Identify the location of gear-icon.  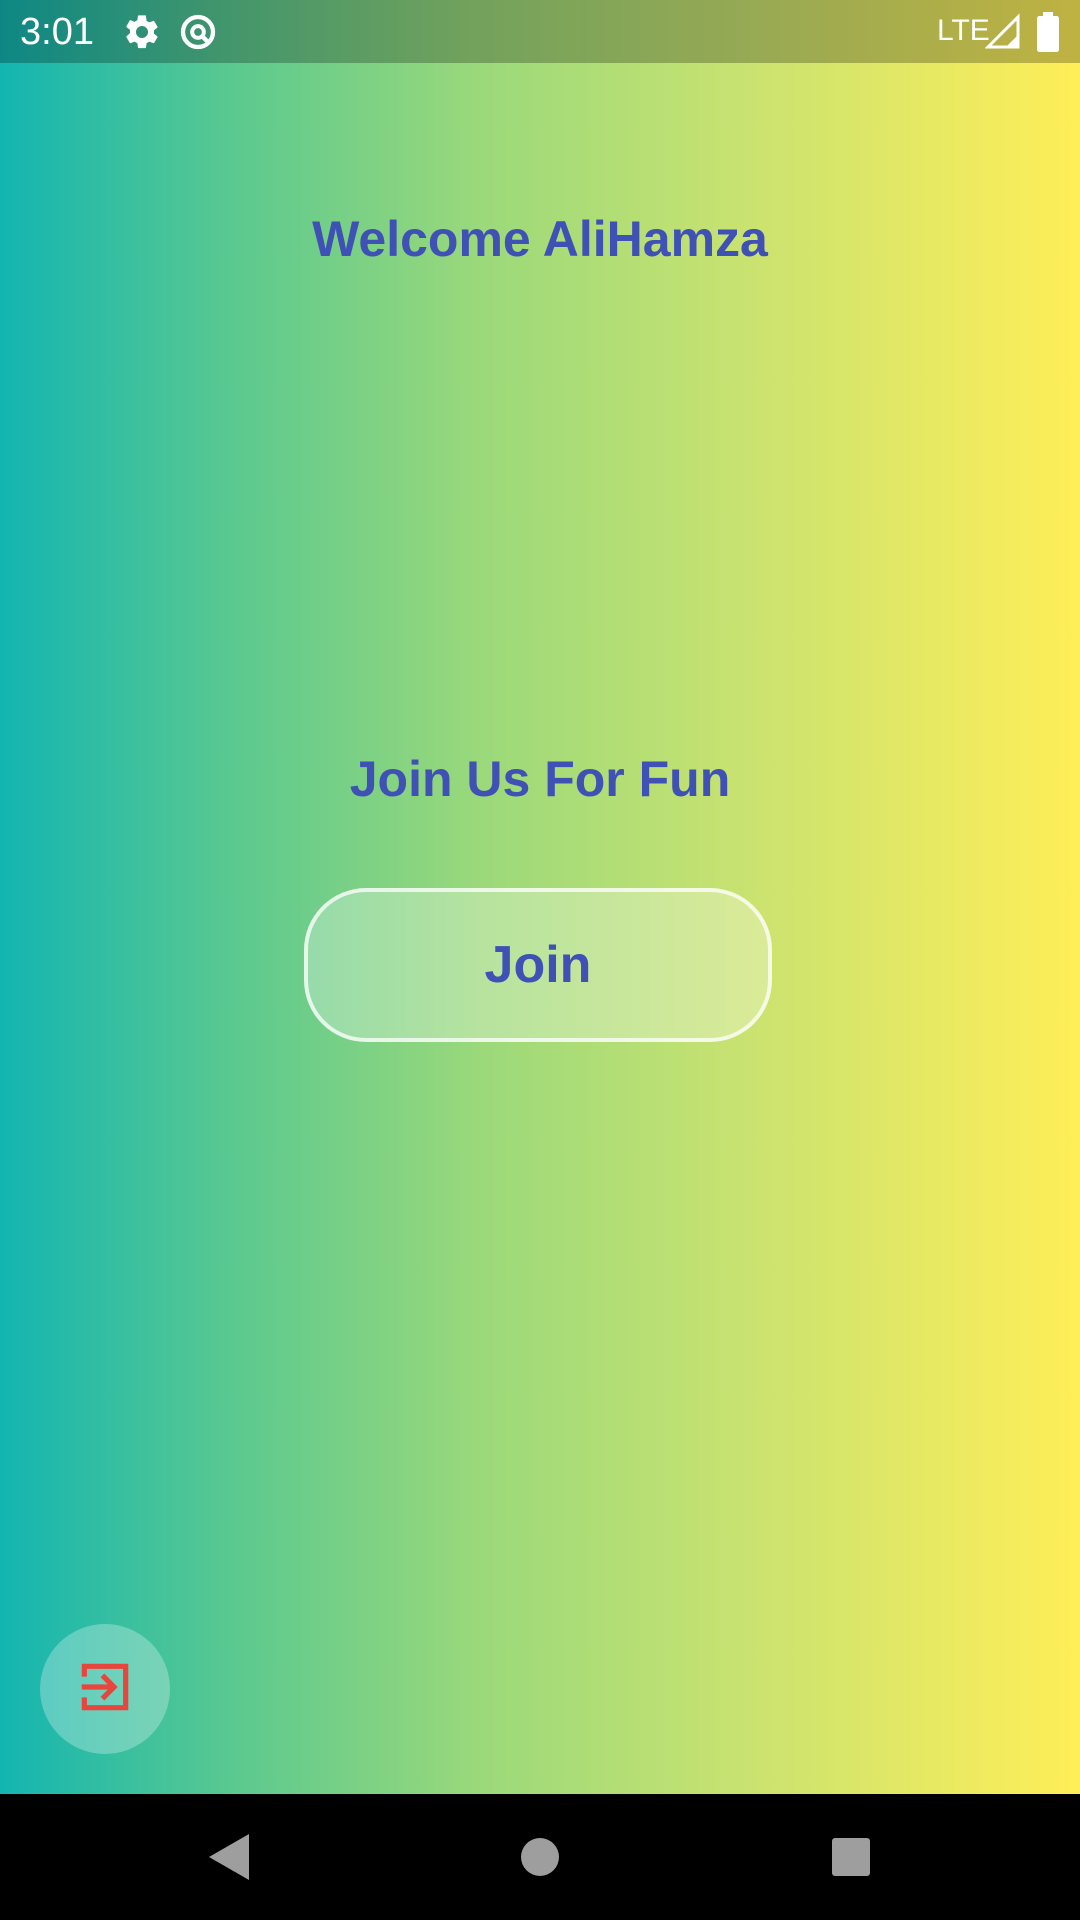
(142, 32).